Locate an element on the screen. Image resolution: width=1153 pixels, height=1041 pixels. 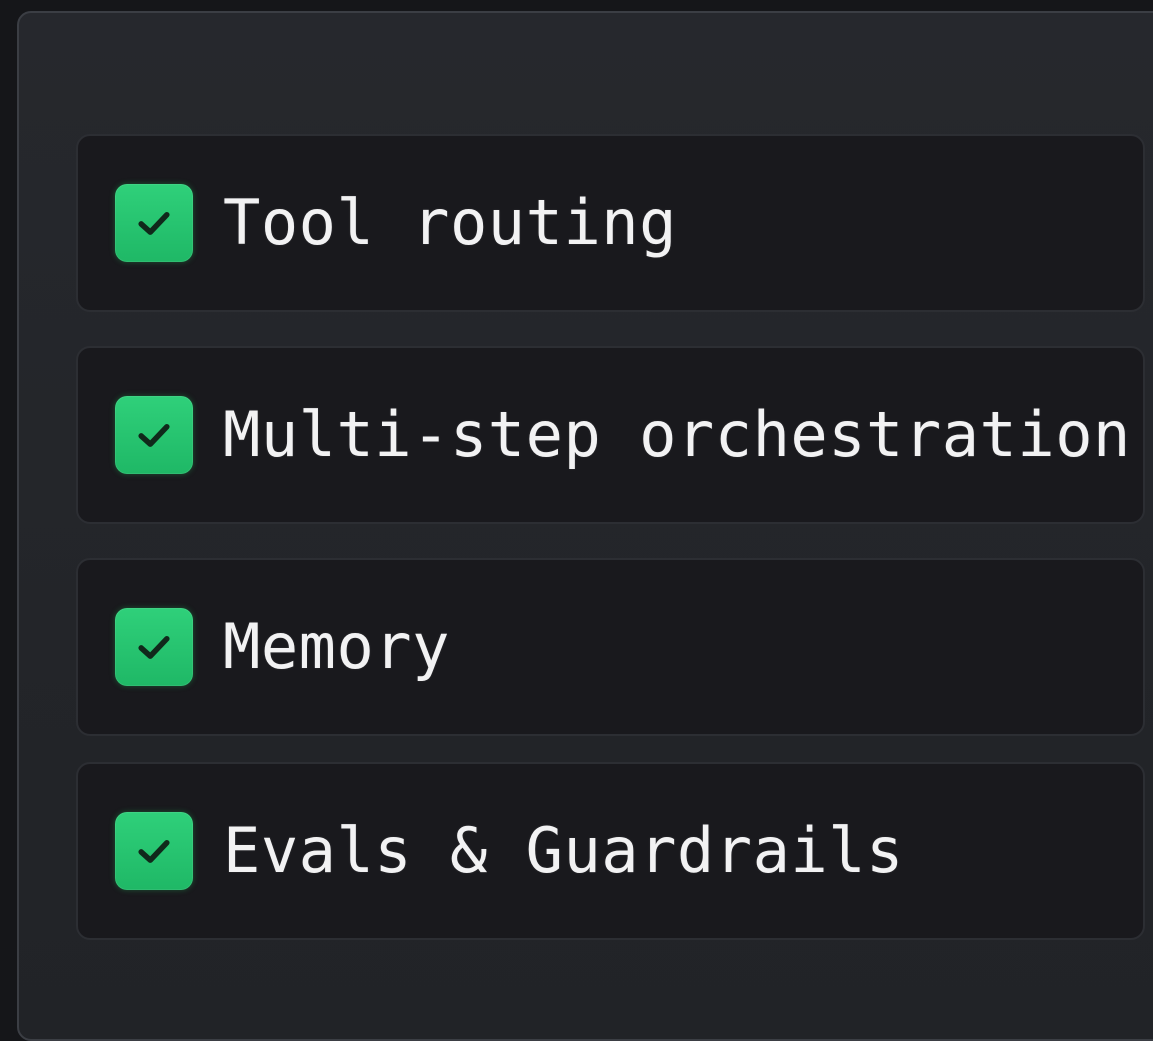
checklist-item-label: Evals & Guardrails is located at coordinates (563, 850).